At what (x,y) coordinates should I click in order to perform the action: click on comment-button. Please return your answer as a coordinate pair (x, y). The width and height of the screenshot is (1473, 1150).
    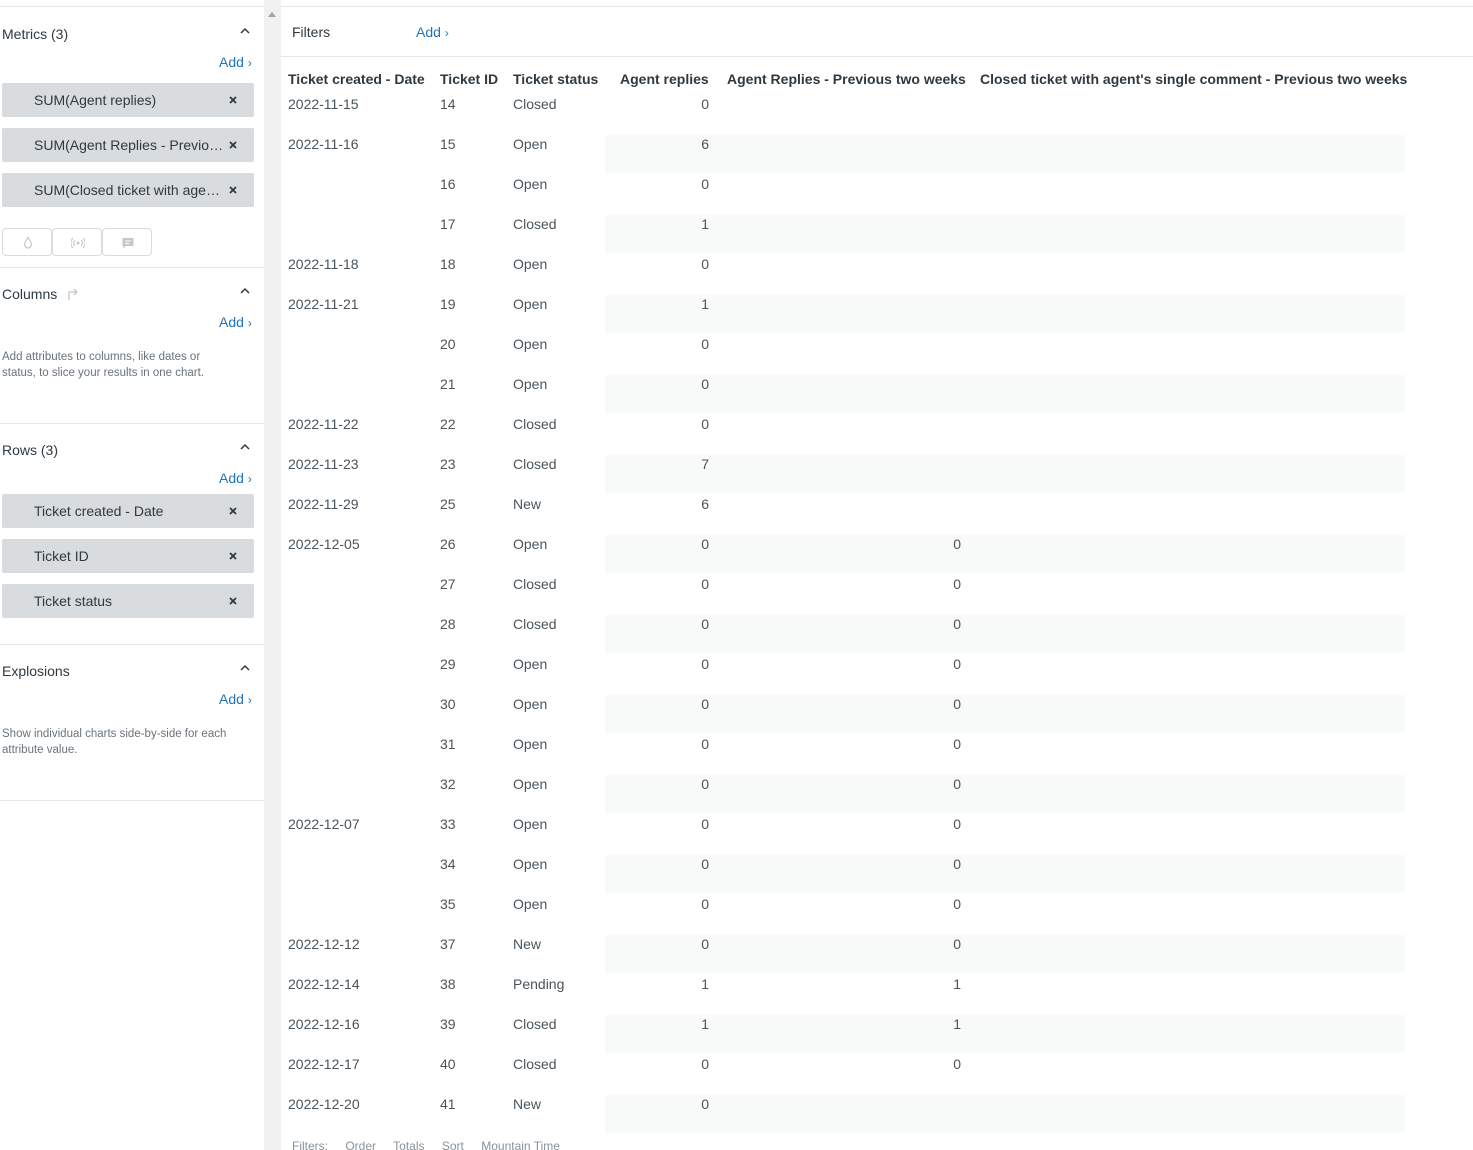
    Looking at the image, I should click on (127, 242).